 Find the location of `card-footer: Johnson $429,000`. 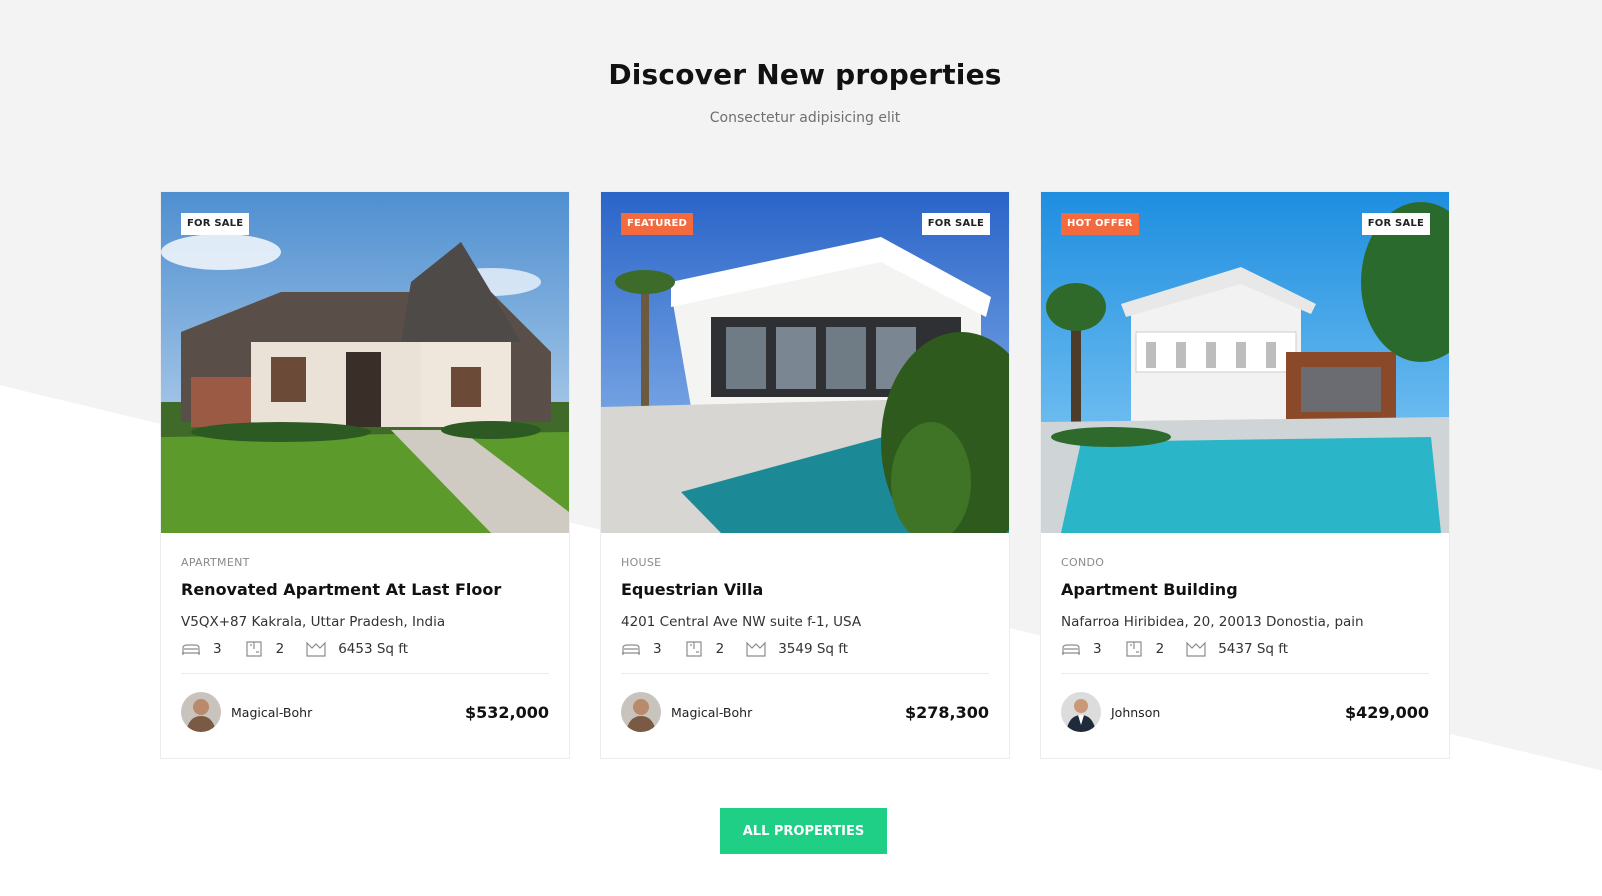

card-footer: Johnson $429,000 is located at coordinates (1245, 712).